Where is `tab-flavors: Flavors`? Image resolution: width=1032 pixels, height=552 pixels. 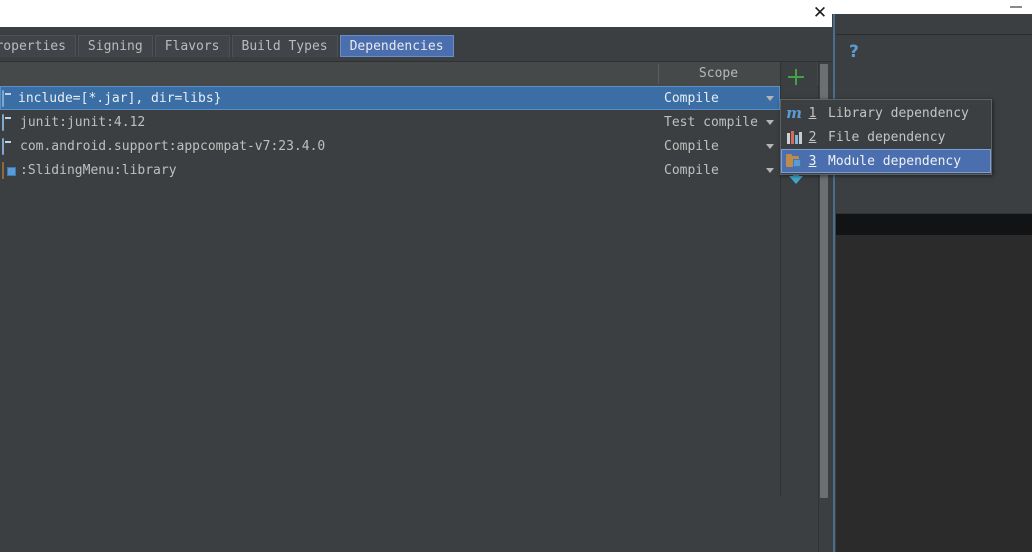 tab-flavors: Flavors is located at coordinates (192, 46).